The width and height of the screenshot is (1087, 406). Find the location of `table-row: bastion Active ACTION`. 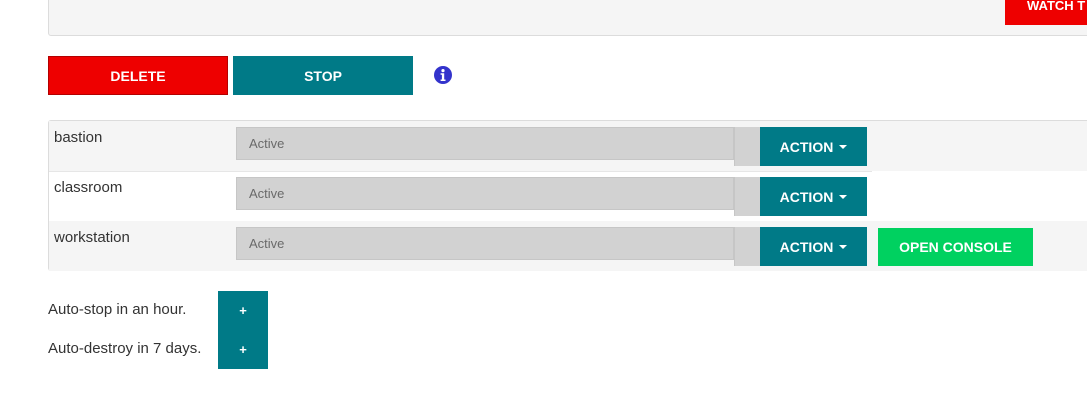

table-row: bastion Active ACTION is located at coordinates (568, 146).